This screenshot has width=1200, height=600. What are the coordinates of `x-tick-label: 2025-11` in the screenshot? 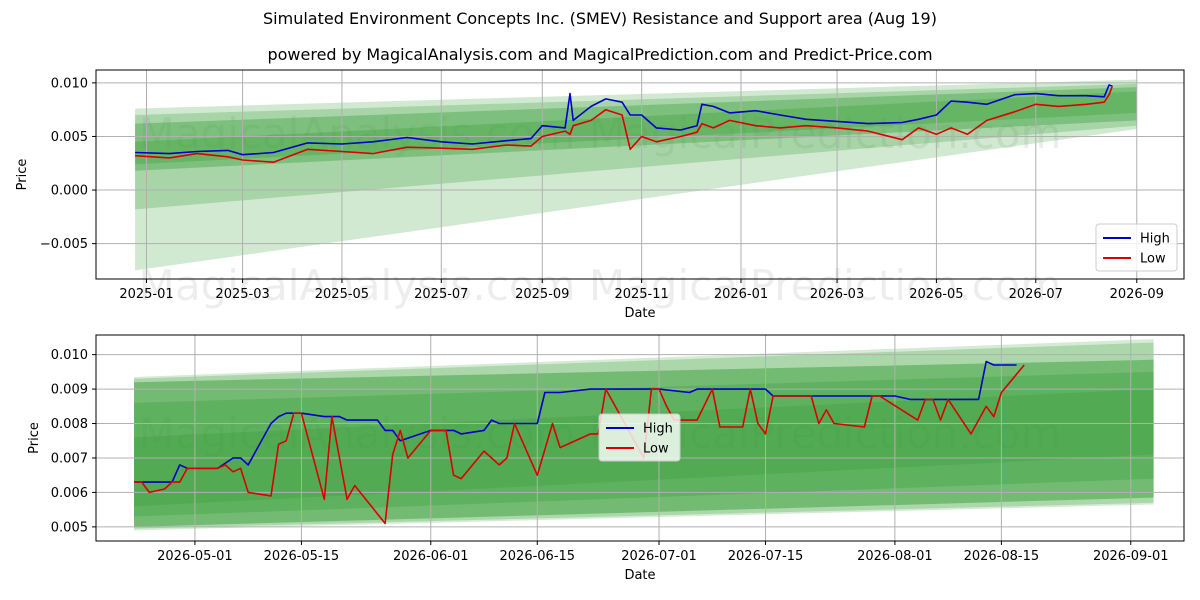 It's located at (641, 294).